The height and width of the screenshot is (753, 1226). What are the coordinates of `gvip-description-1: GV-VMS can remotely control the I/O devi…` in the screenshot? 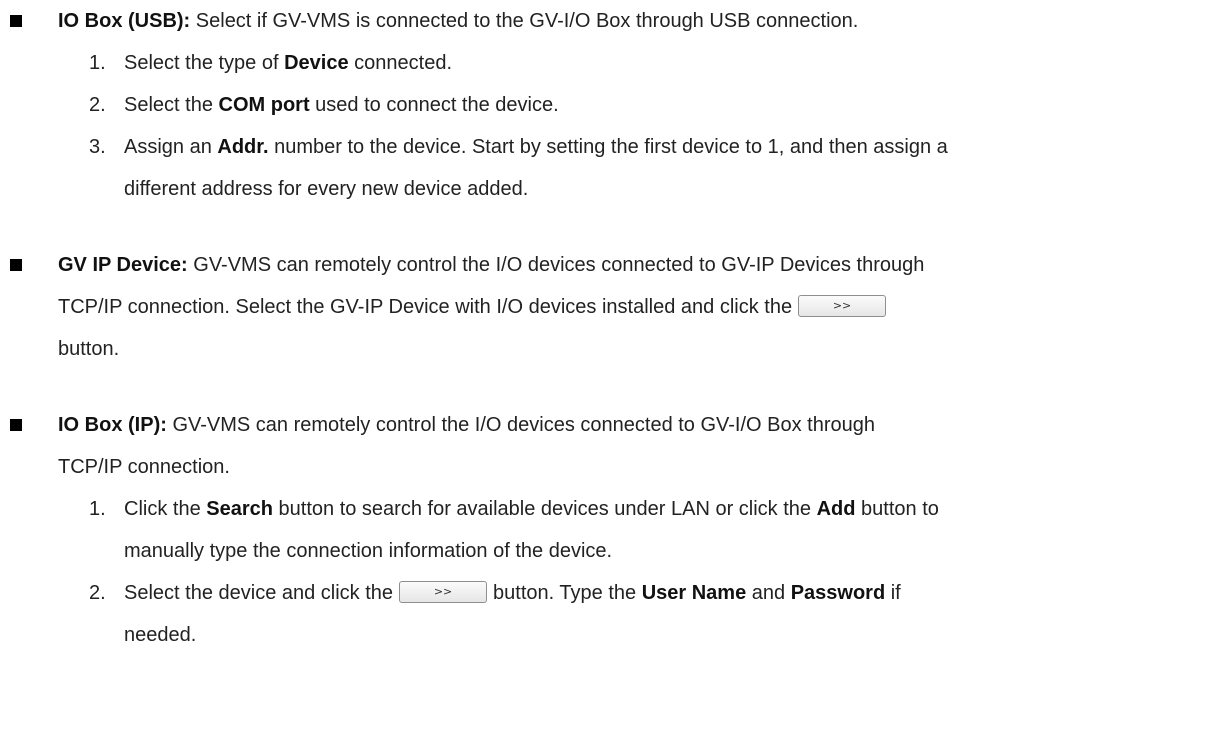 It's located at (559, 265).